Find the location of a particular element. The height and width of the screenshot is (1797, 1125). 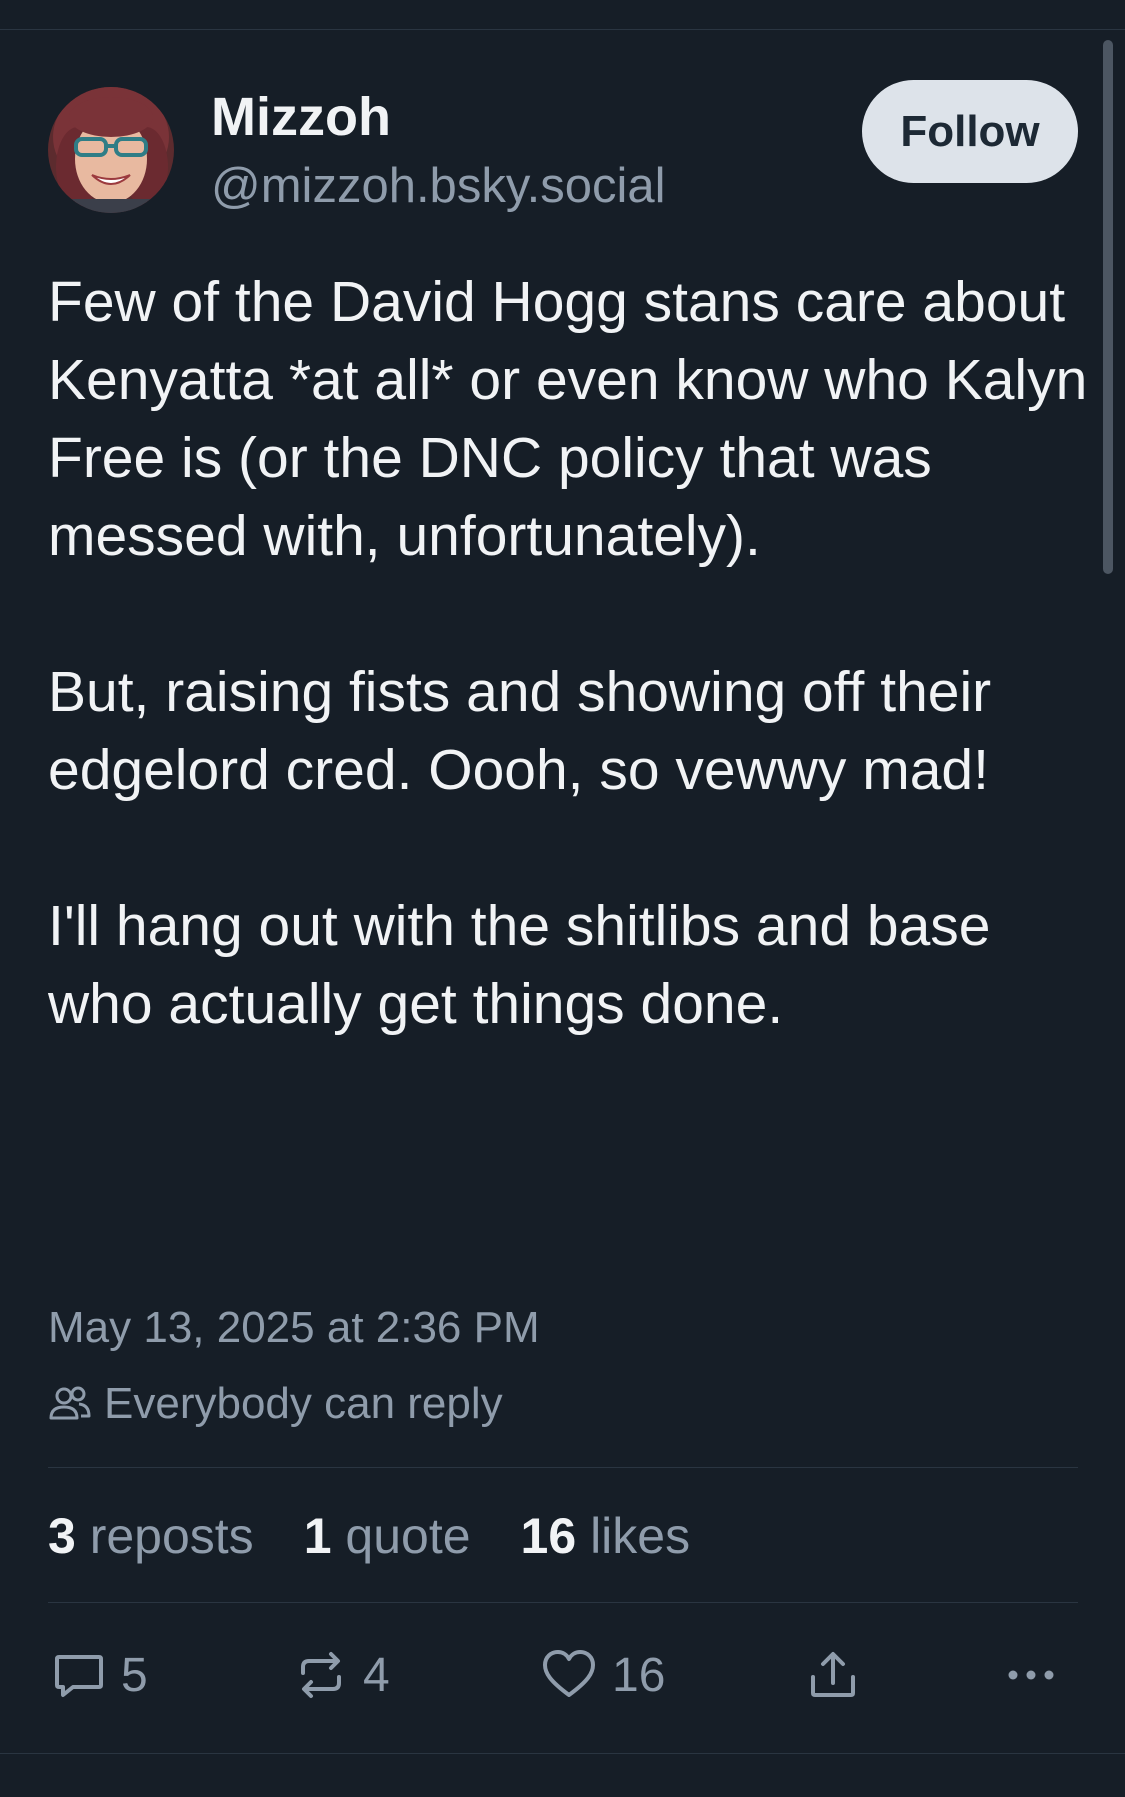

like-count: 16 is located at coordinates (639, 1675).